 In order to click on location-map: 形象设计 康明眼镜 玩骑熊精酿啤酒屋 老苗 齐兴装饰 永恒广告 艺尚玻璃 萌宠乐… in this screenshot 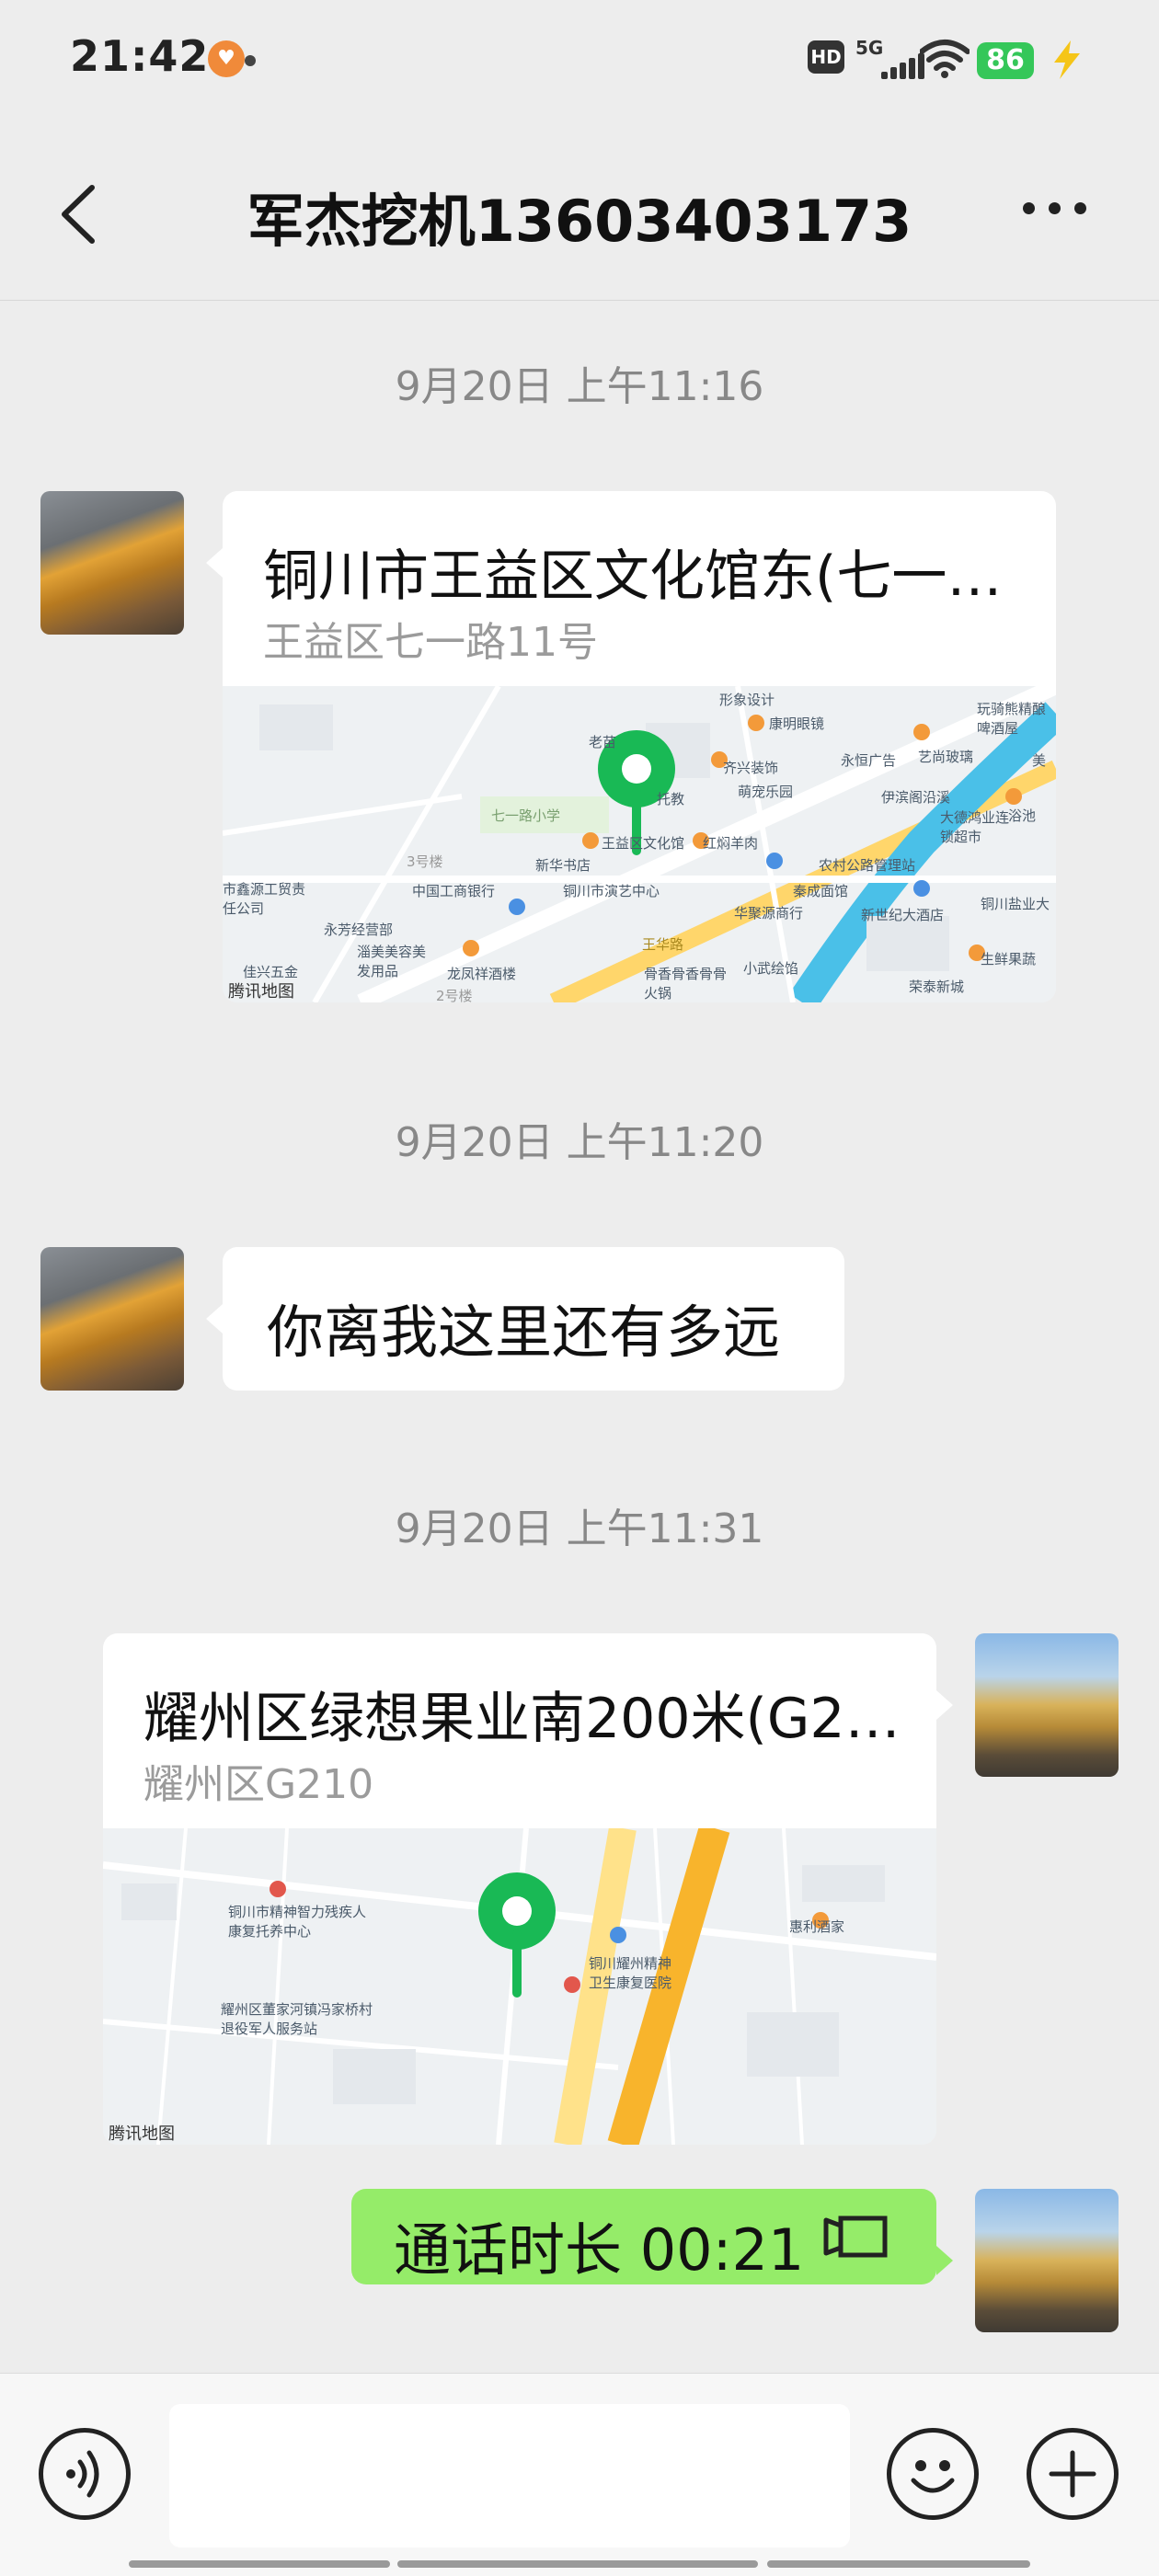, I will do `click(639, 844)`.